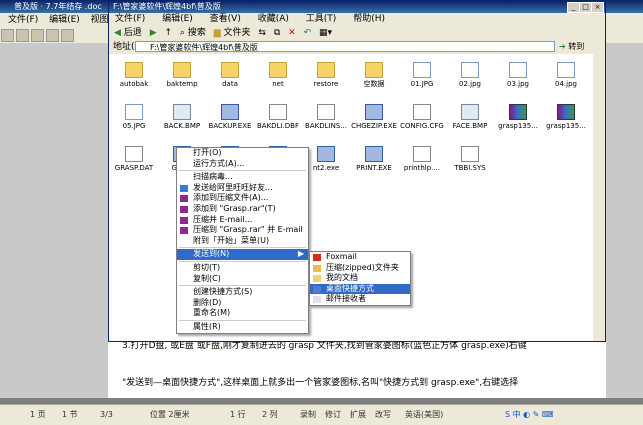 The height and width of the screenshot is (425, 643). I want to click on exe-icon, so click(230, 112).